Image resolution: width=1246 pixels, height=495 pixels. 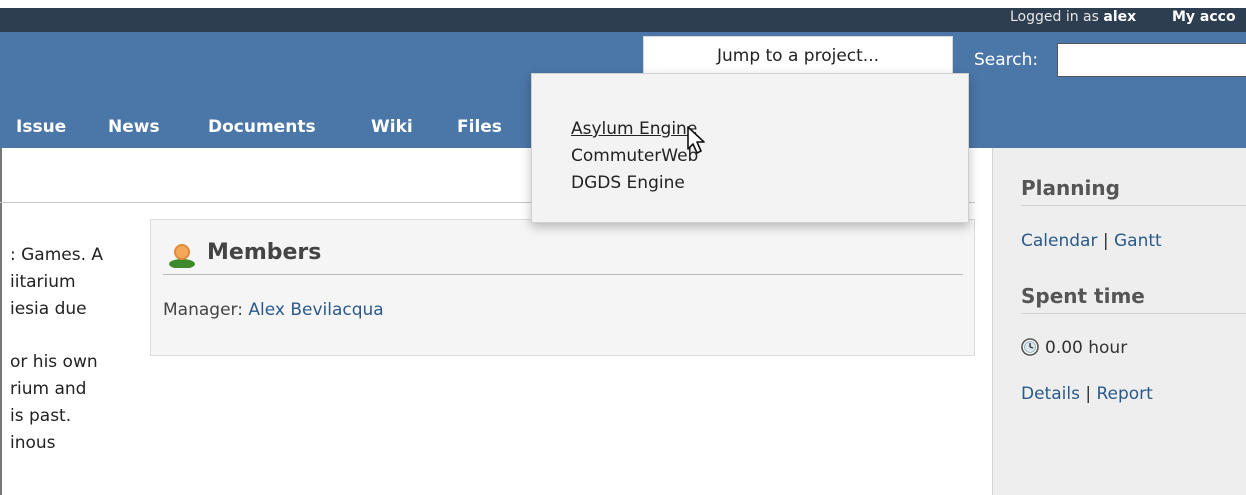 What do you see at coordinates (41, 416) in the screenshot?
I see `description-line: is past.` at bounding box center [41, 416].